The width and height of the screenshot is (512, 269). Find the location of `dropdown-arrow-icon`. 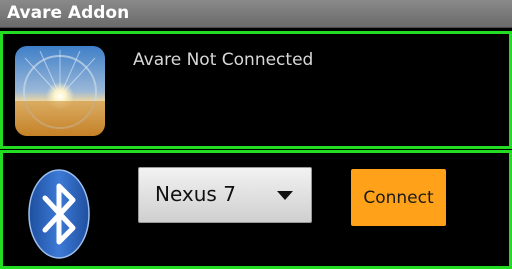

dropdown-arrow-icon is located at coordinates (285, 195).